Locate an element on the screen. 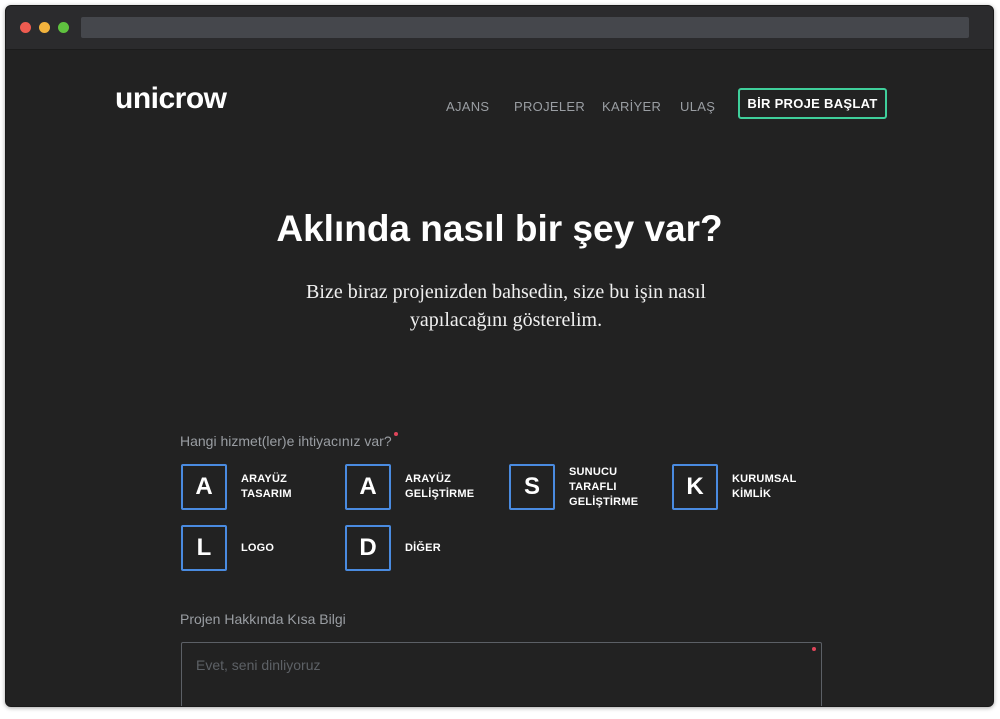 Image resolution: width=1000 pixels, height=719 pixels. service-option-sunucu-tarafli-gelistirme: S SUNUCU TARAFLI GELİŞTİRME is located at coordinates (584, 487).